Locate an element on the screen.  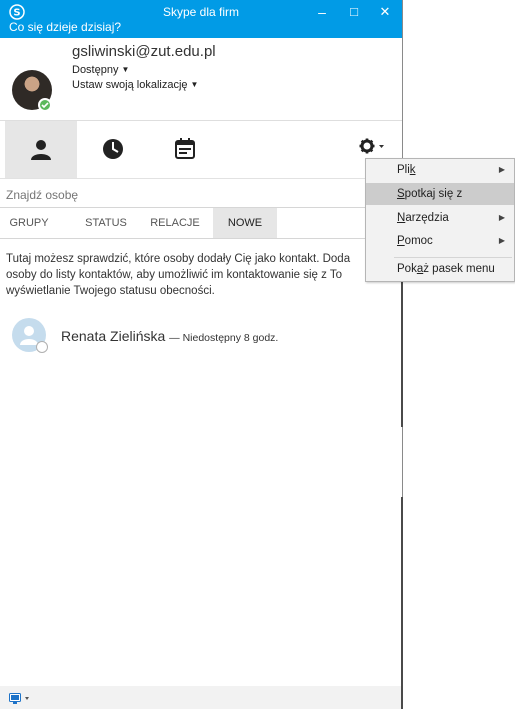
location-dropdown: Ustaw swoją lokalizację ▼ is located at coordinates (135, 85).